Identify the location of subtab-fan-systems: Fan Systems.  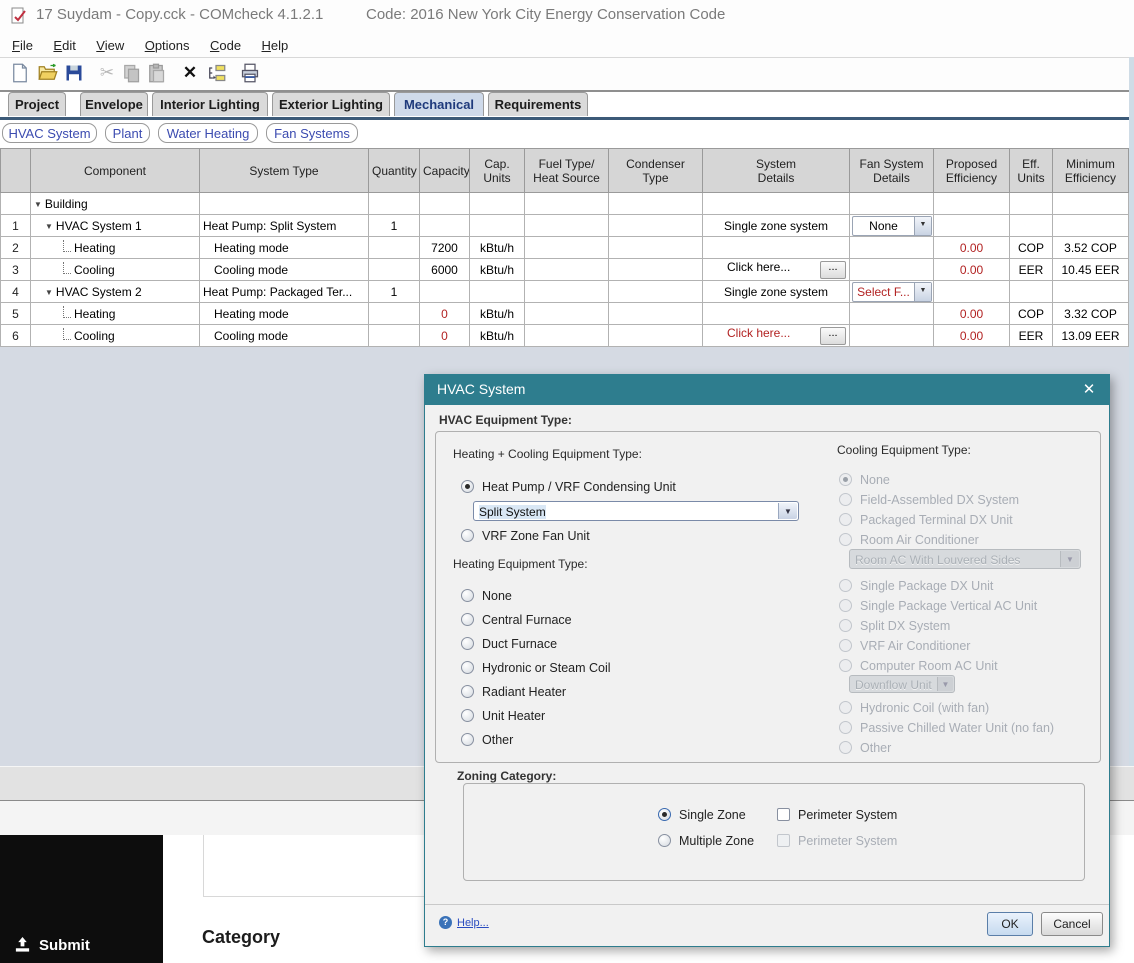
(312, 133).